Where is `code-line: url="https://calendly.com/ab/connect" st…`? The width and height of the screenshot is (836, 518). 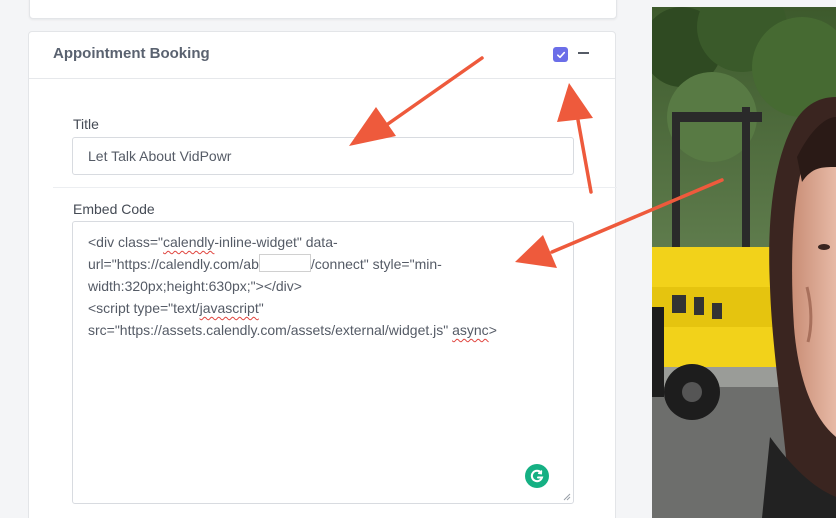
code-line: url="https://calendly.com/ab/connect" st… is located at coordinates (265, 263).